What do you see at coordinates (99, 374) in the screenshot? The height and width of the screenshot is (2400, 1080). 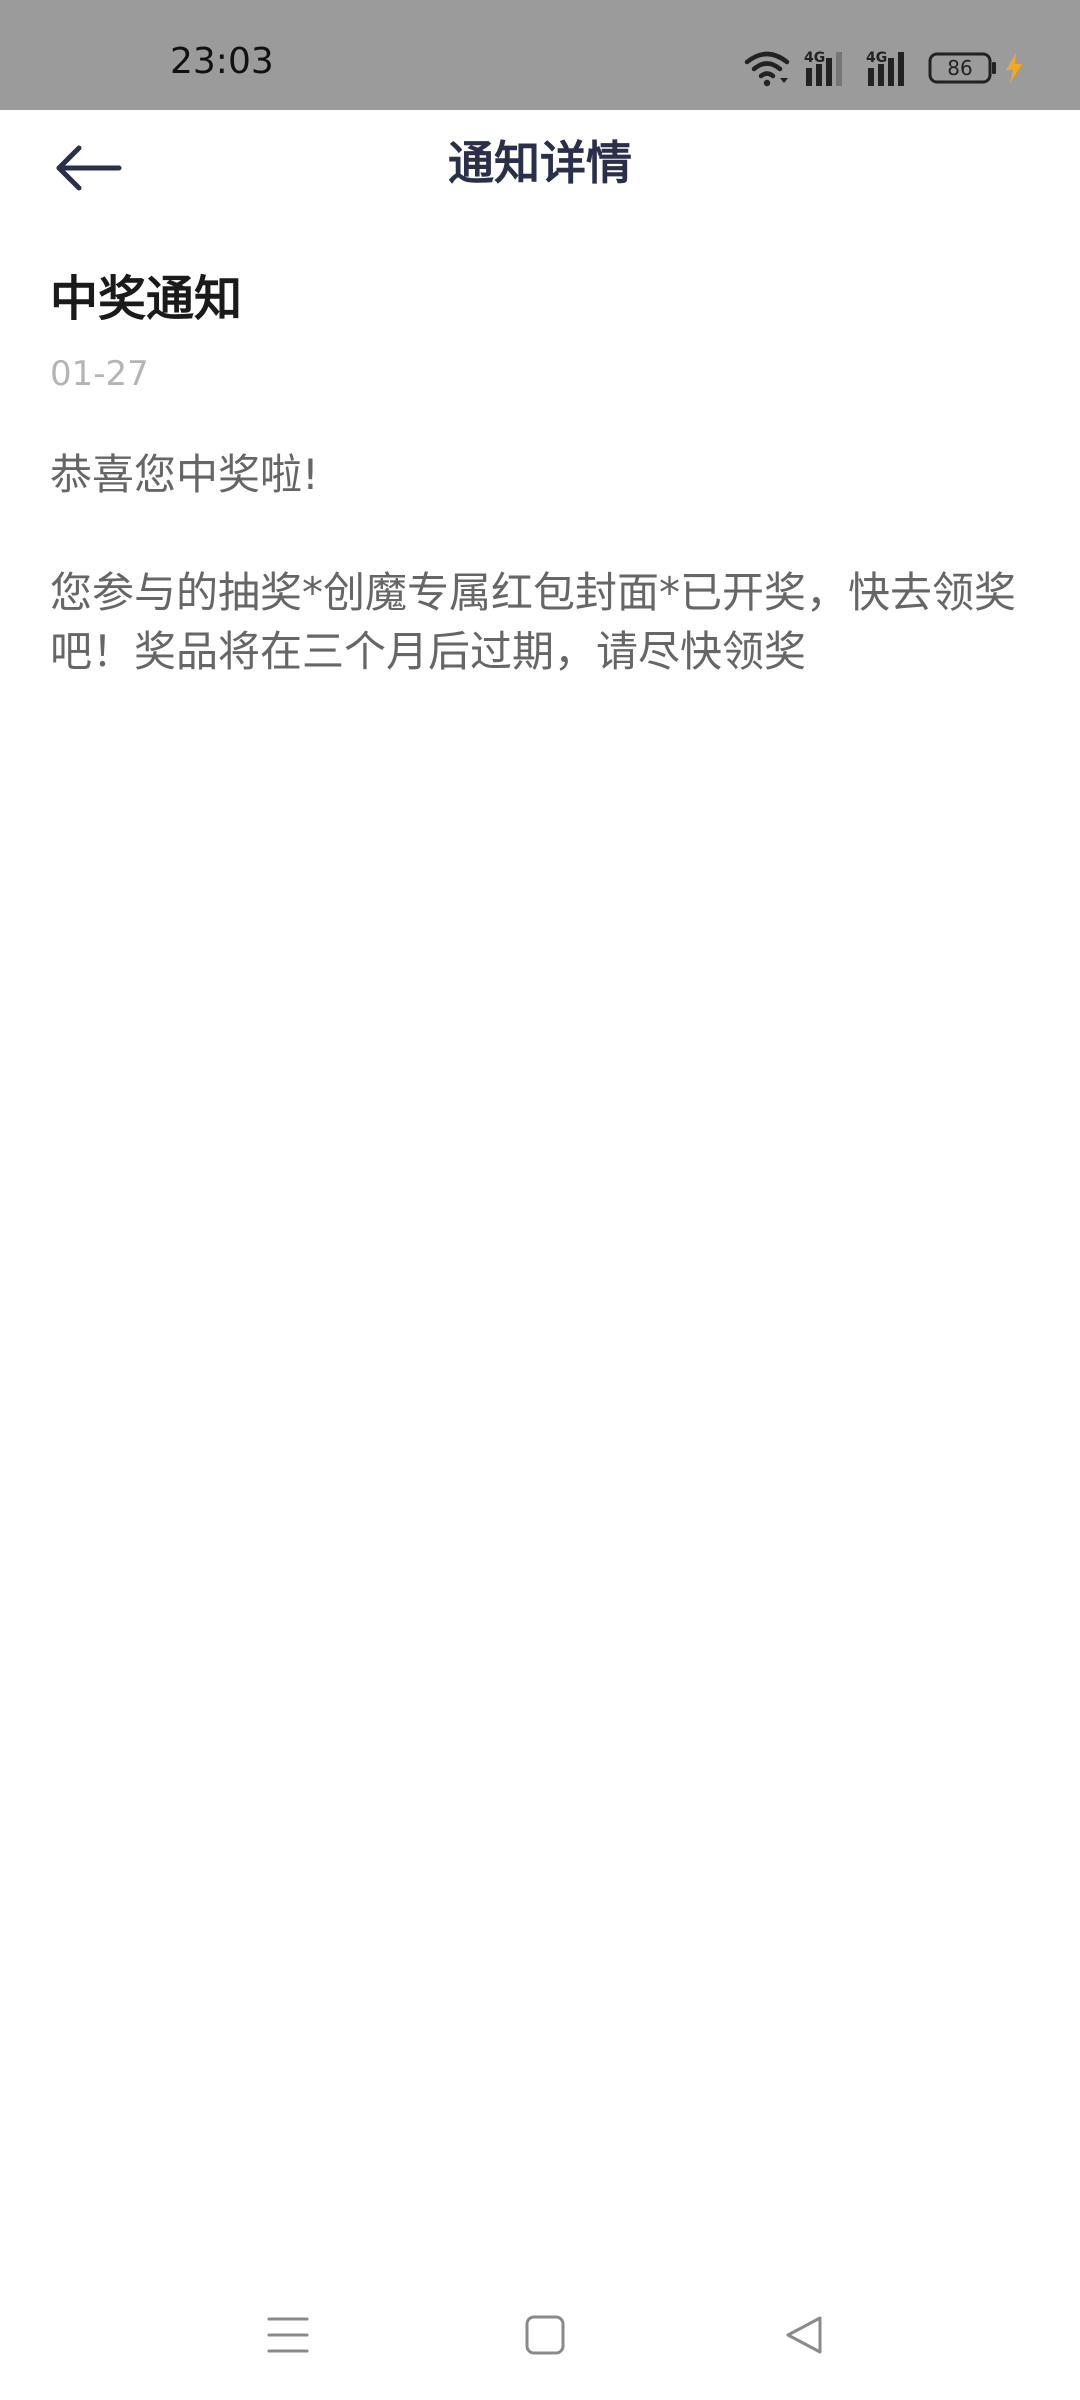 I see `notice-date: 01-27` at bounding box center [99, 374].